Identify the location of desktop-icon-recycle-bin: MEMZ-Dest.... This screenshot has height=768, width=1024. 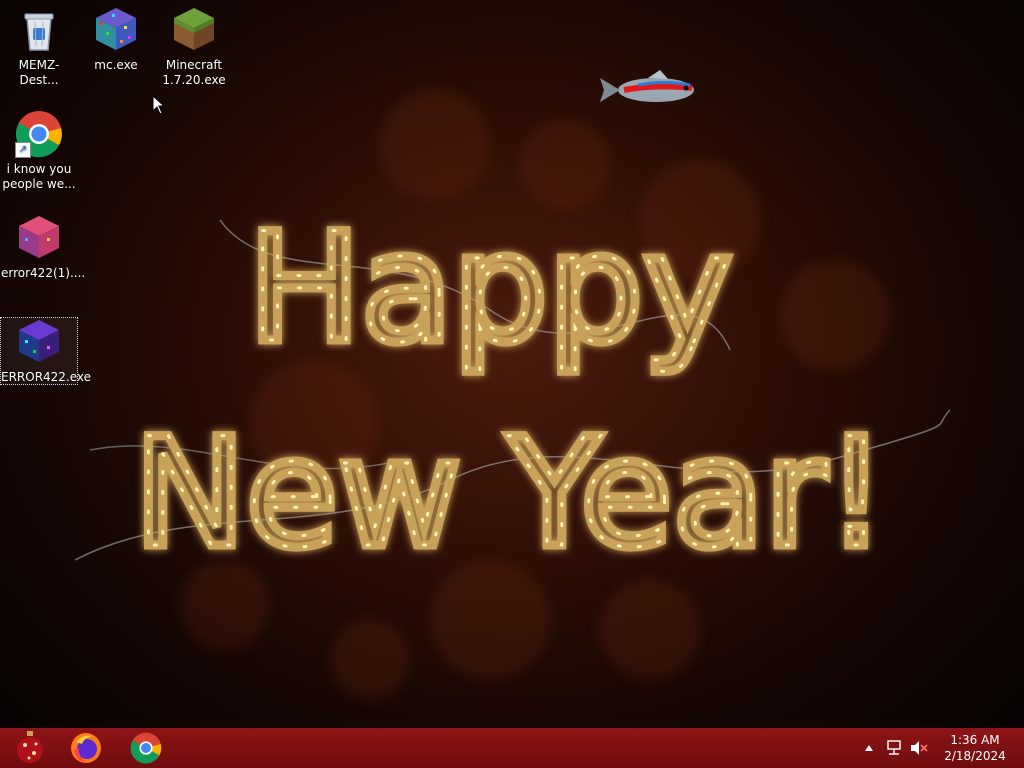
(39, 47).